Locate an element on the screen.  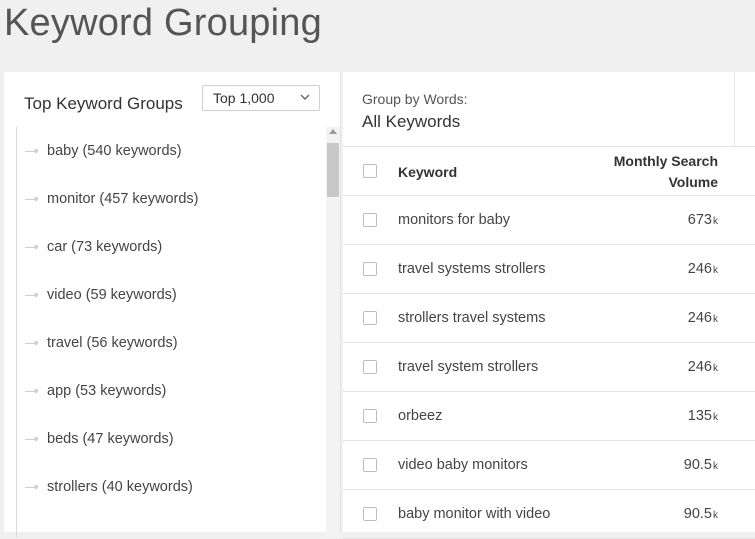
row-keyword: strollers travel systems is located at coordinates (472, 318).